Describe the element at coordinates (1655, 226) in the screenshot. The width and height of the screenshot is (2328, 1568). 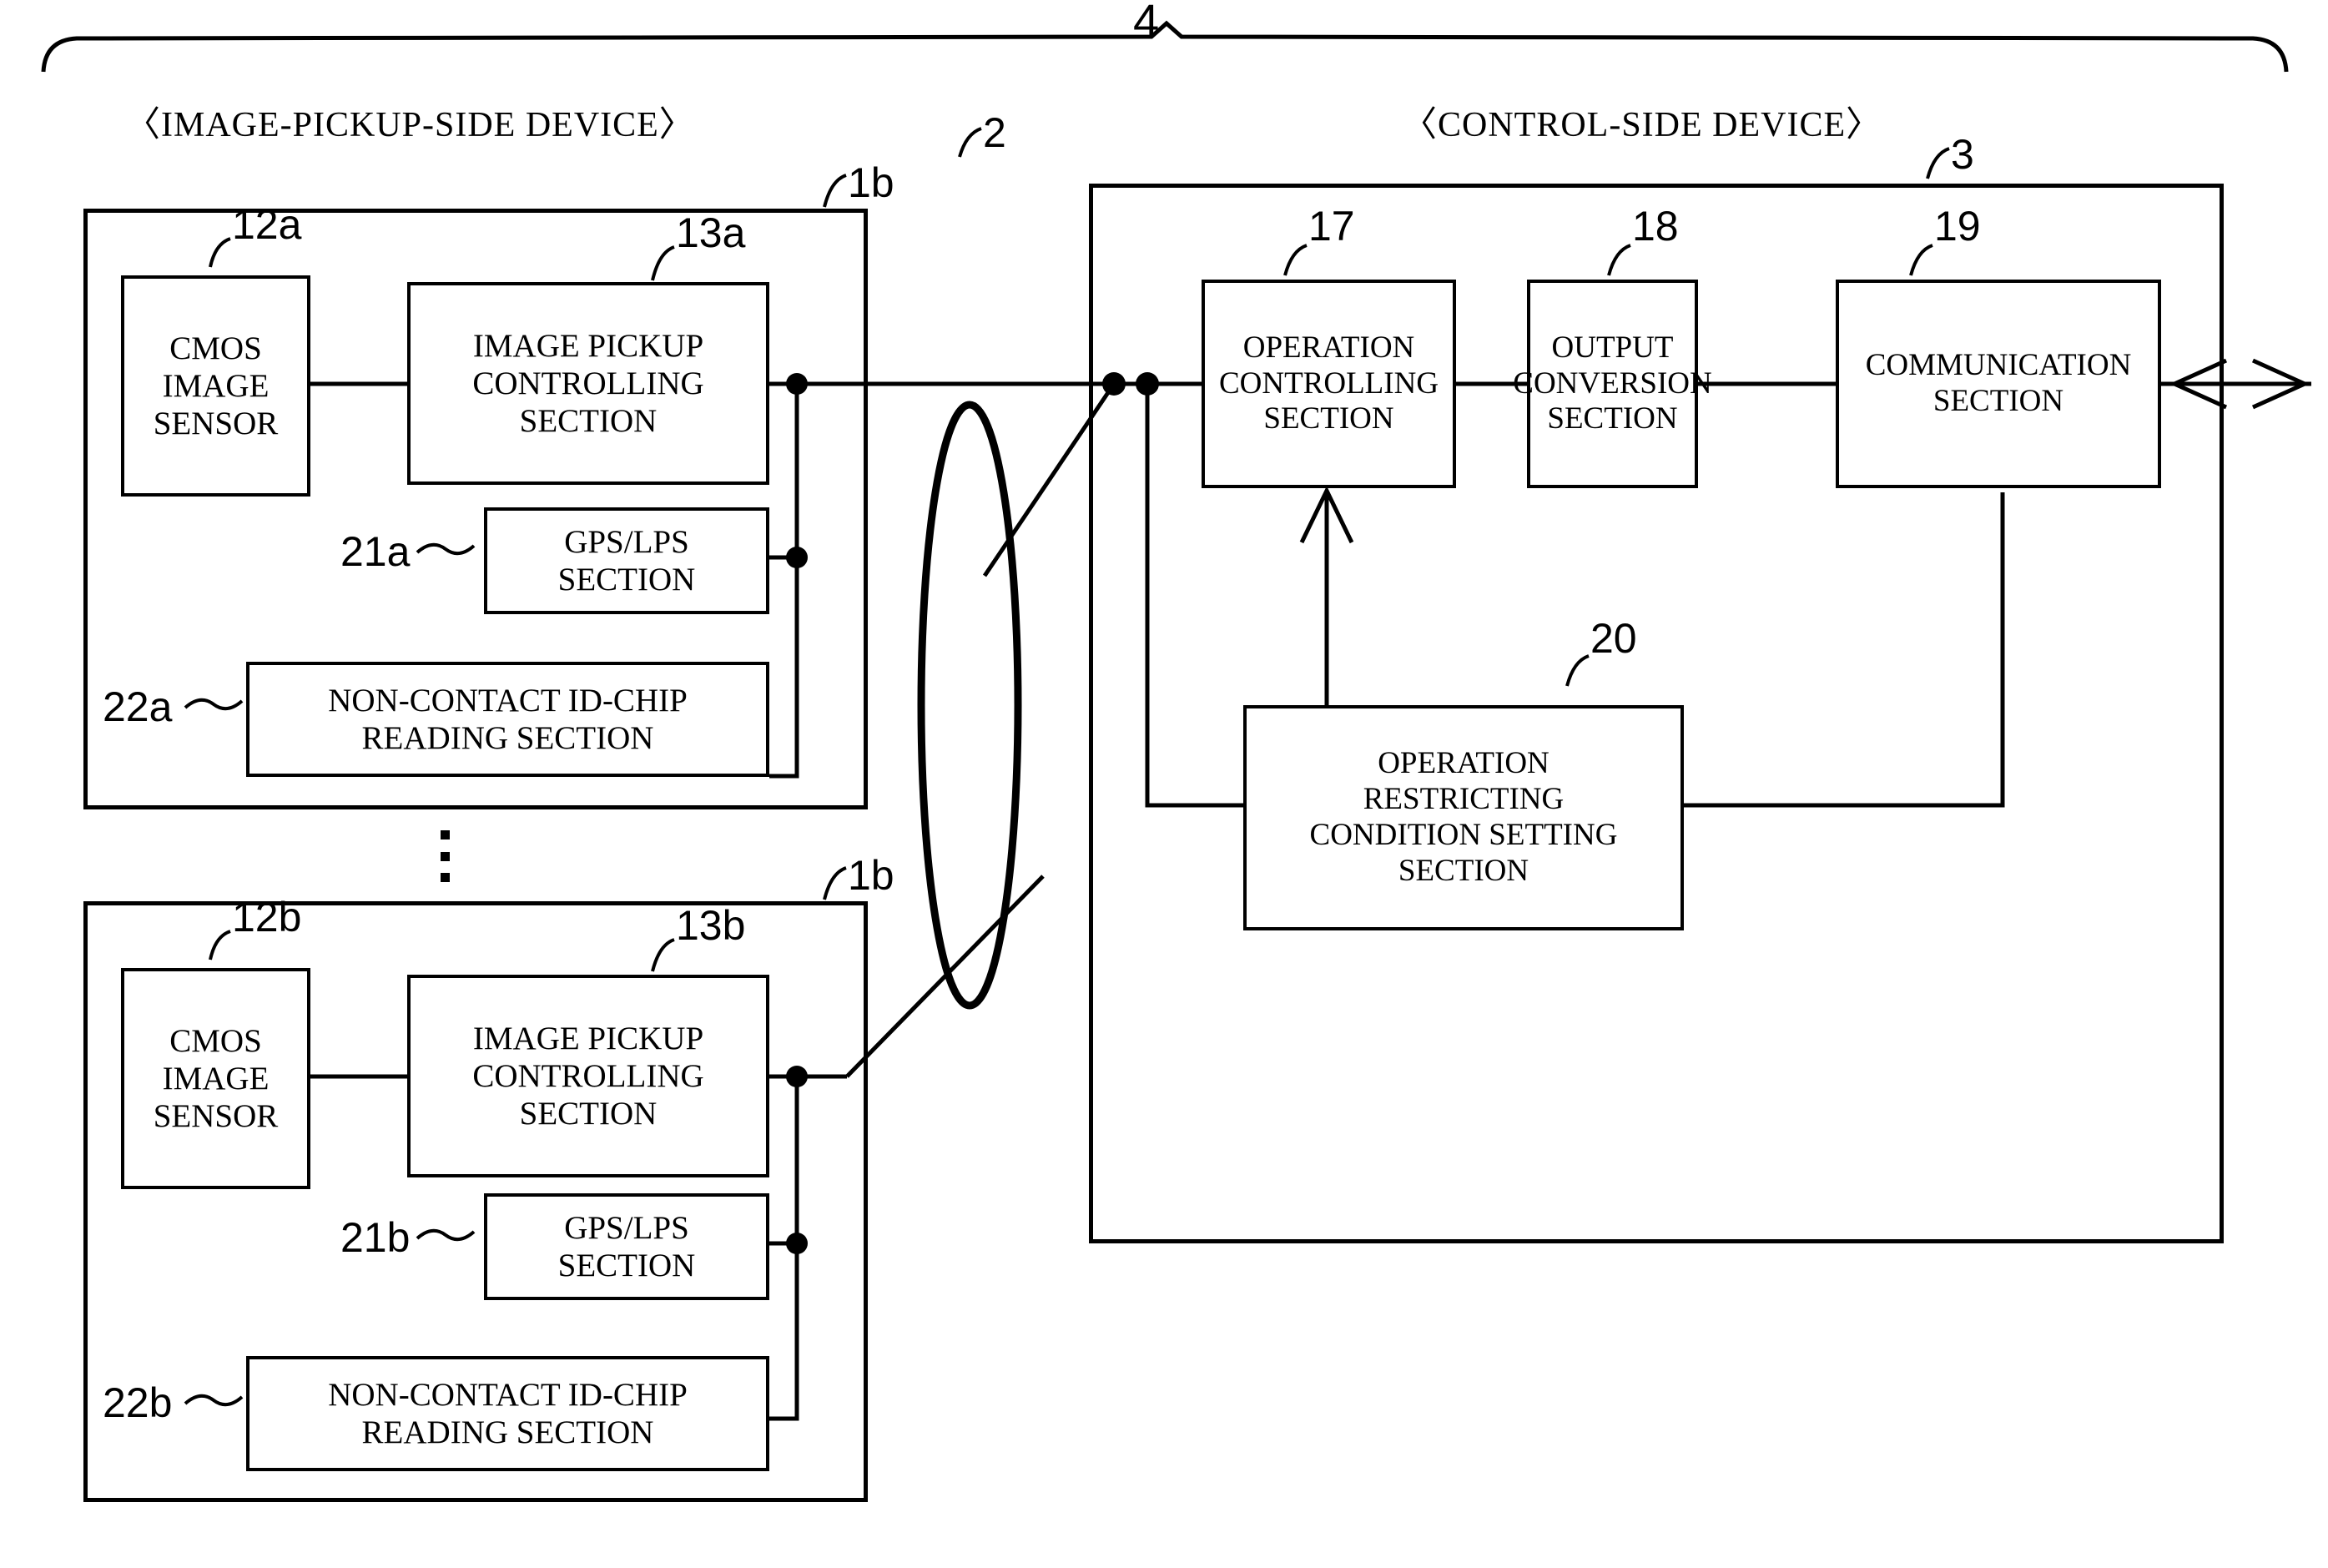
I see `ref-18: 18` at that location.